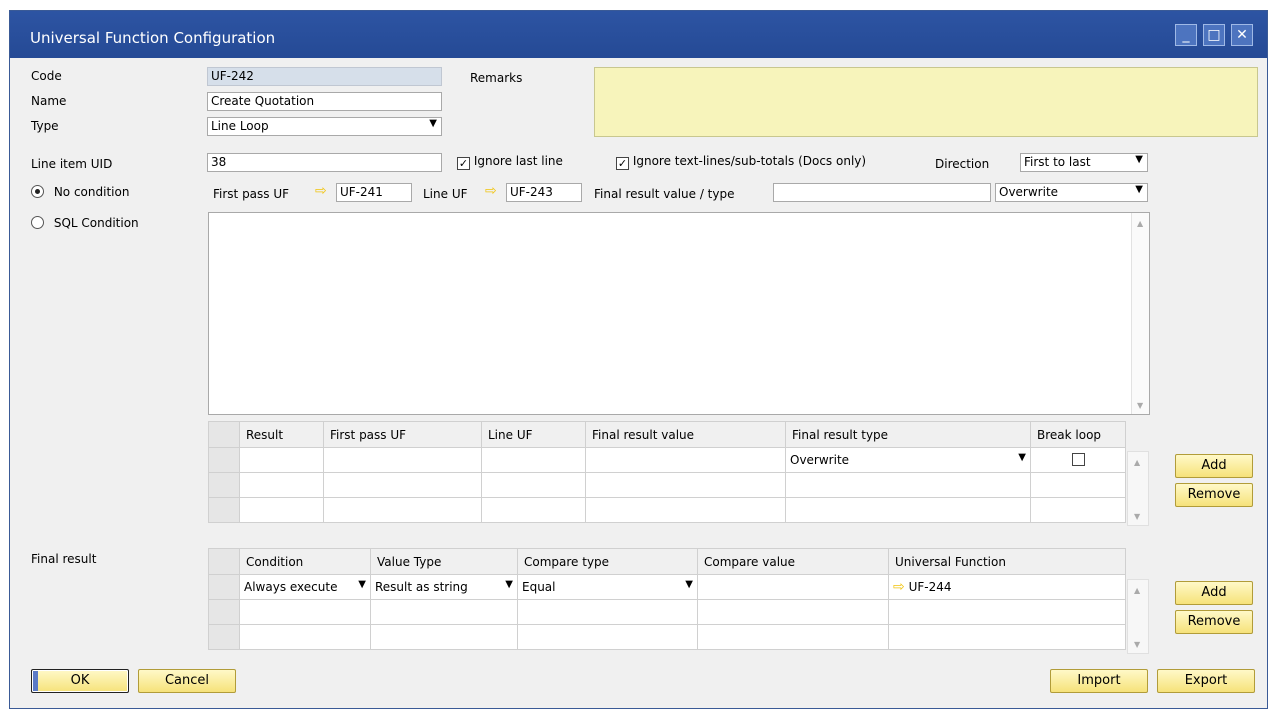 This screenshot has height=711, width=1274. Describe the element at coordinates (1214, 35) in the screenshot. I see `maximize-button: □` at that location.